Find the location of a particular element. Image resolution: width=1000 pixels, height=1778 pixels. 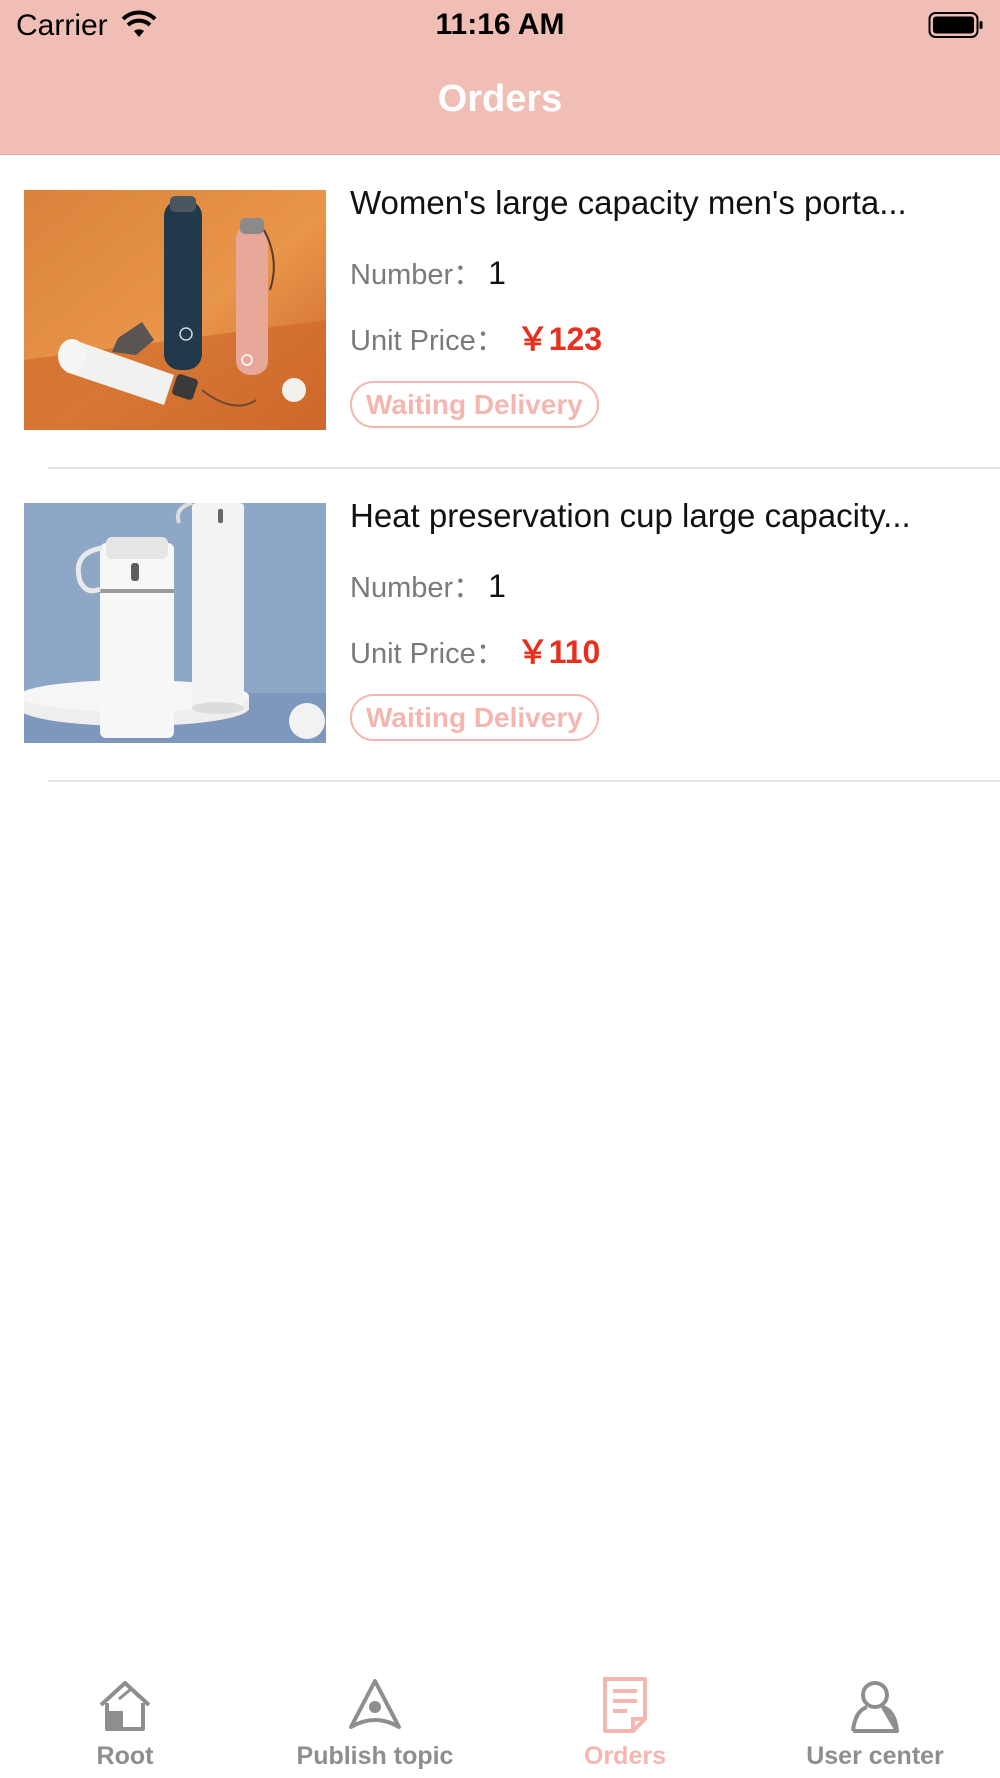

row-divider is located at coordinates (524, 781).